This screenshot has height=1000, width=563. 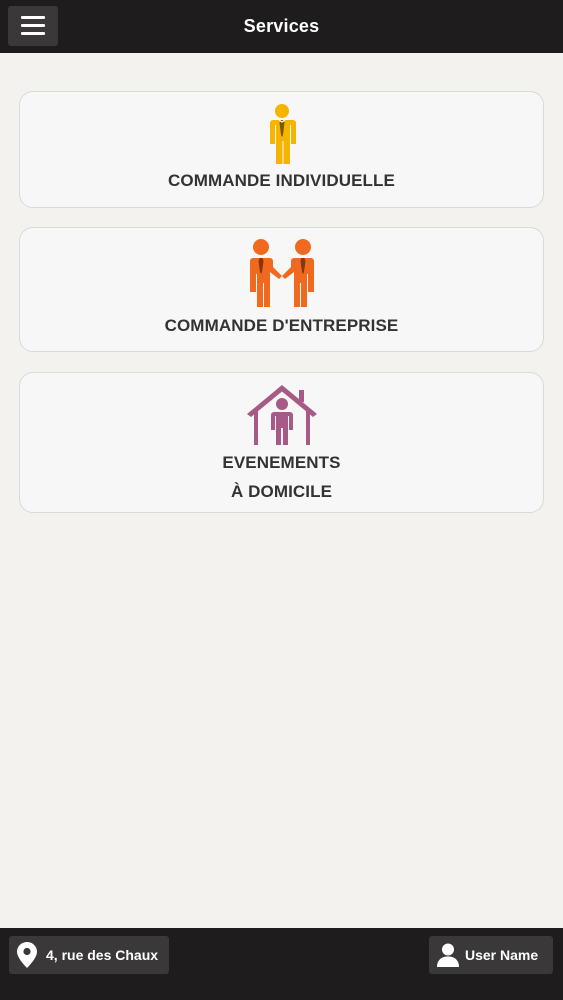 I want to click on service-label: COMMANDE D'ENTREPRISE, so click(x=281, y=325).